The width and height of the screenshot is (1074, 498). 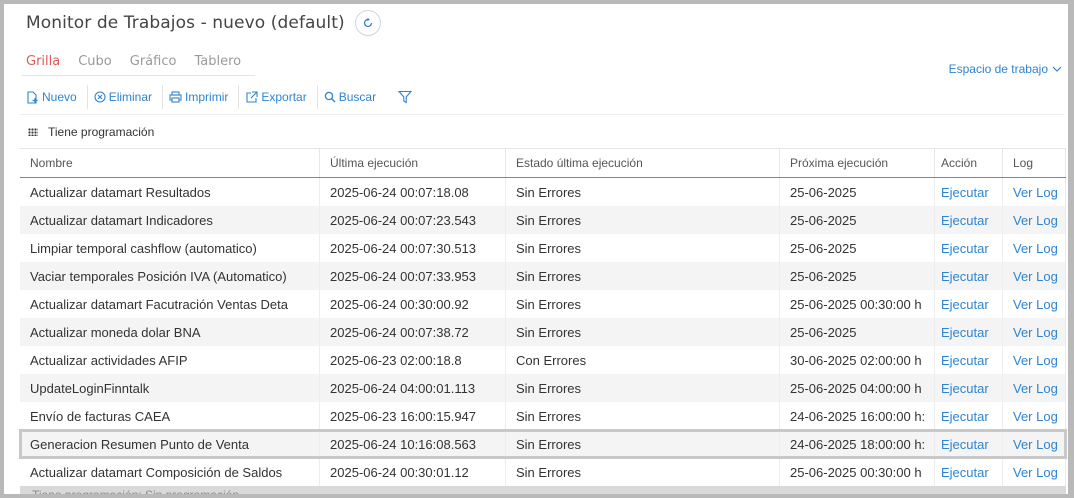 I want to click on exportar-button: Exportar, so click(x=278, y=97).